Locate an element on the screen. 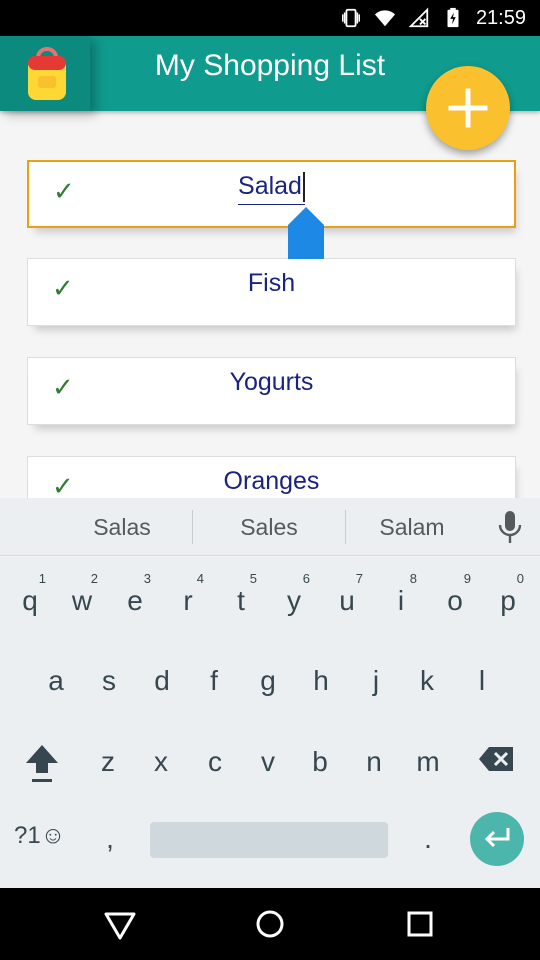  key-r: r4 is located at coordinates (190, 594).